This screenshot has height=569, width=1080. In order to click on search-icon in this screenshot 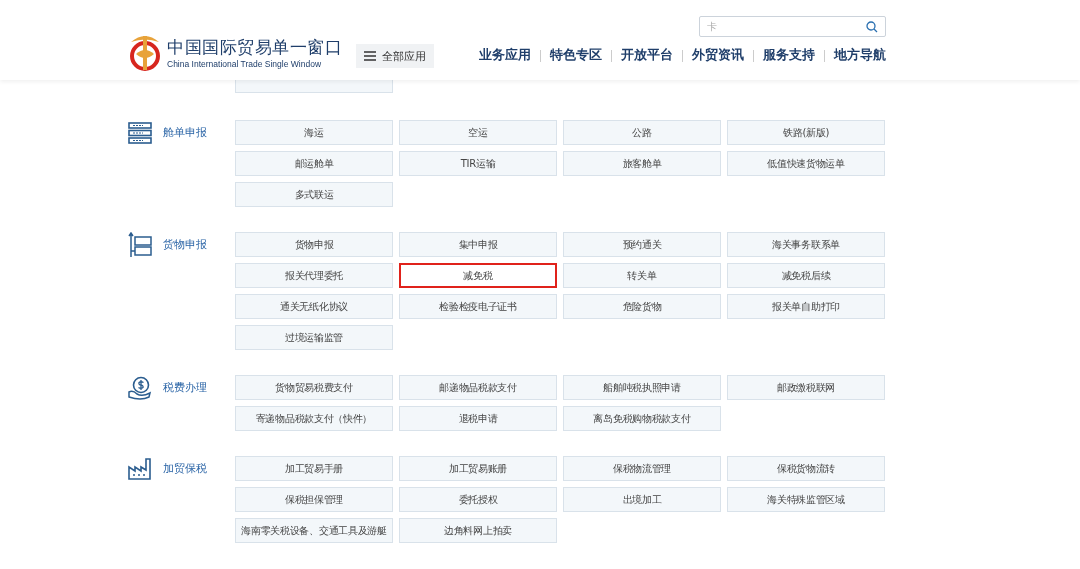, I will do `click(872, 26)`.